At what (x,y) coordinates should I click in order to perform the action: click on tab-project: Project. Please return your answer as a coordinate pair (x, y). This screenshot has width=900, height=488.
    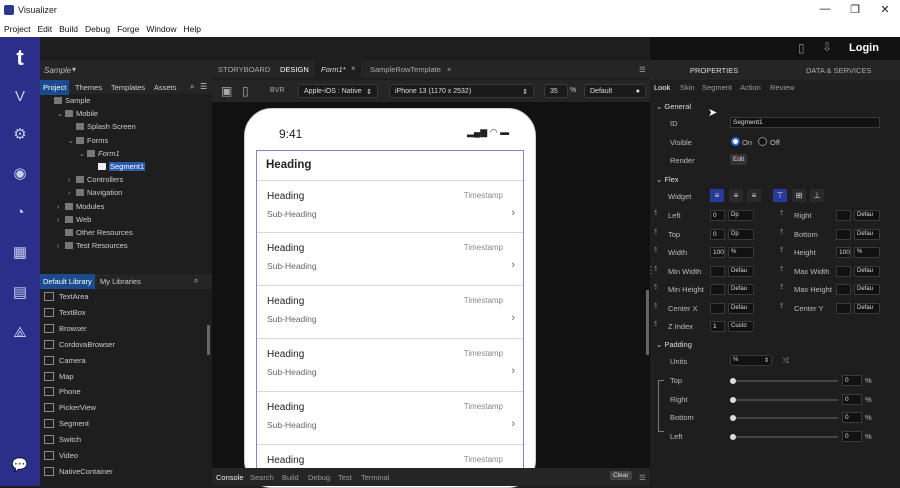
    Looking at the image, I should click on (55, 87).